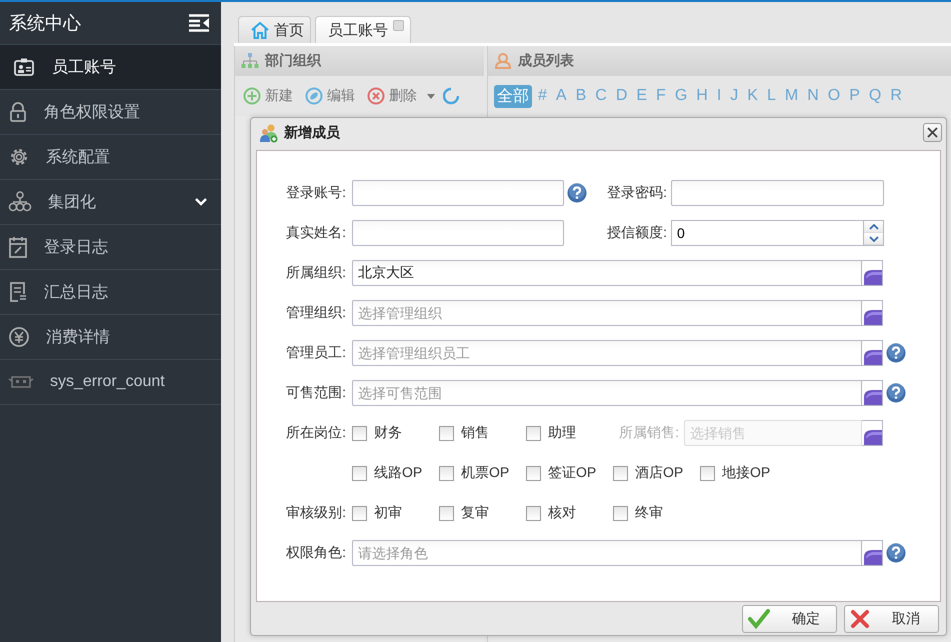  What do you see at coordinates (388, 433) in the screenshot?
I see `checkbox-label: 财务` at bounding box center [388, 433].